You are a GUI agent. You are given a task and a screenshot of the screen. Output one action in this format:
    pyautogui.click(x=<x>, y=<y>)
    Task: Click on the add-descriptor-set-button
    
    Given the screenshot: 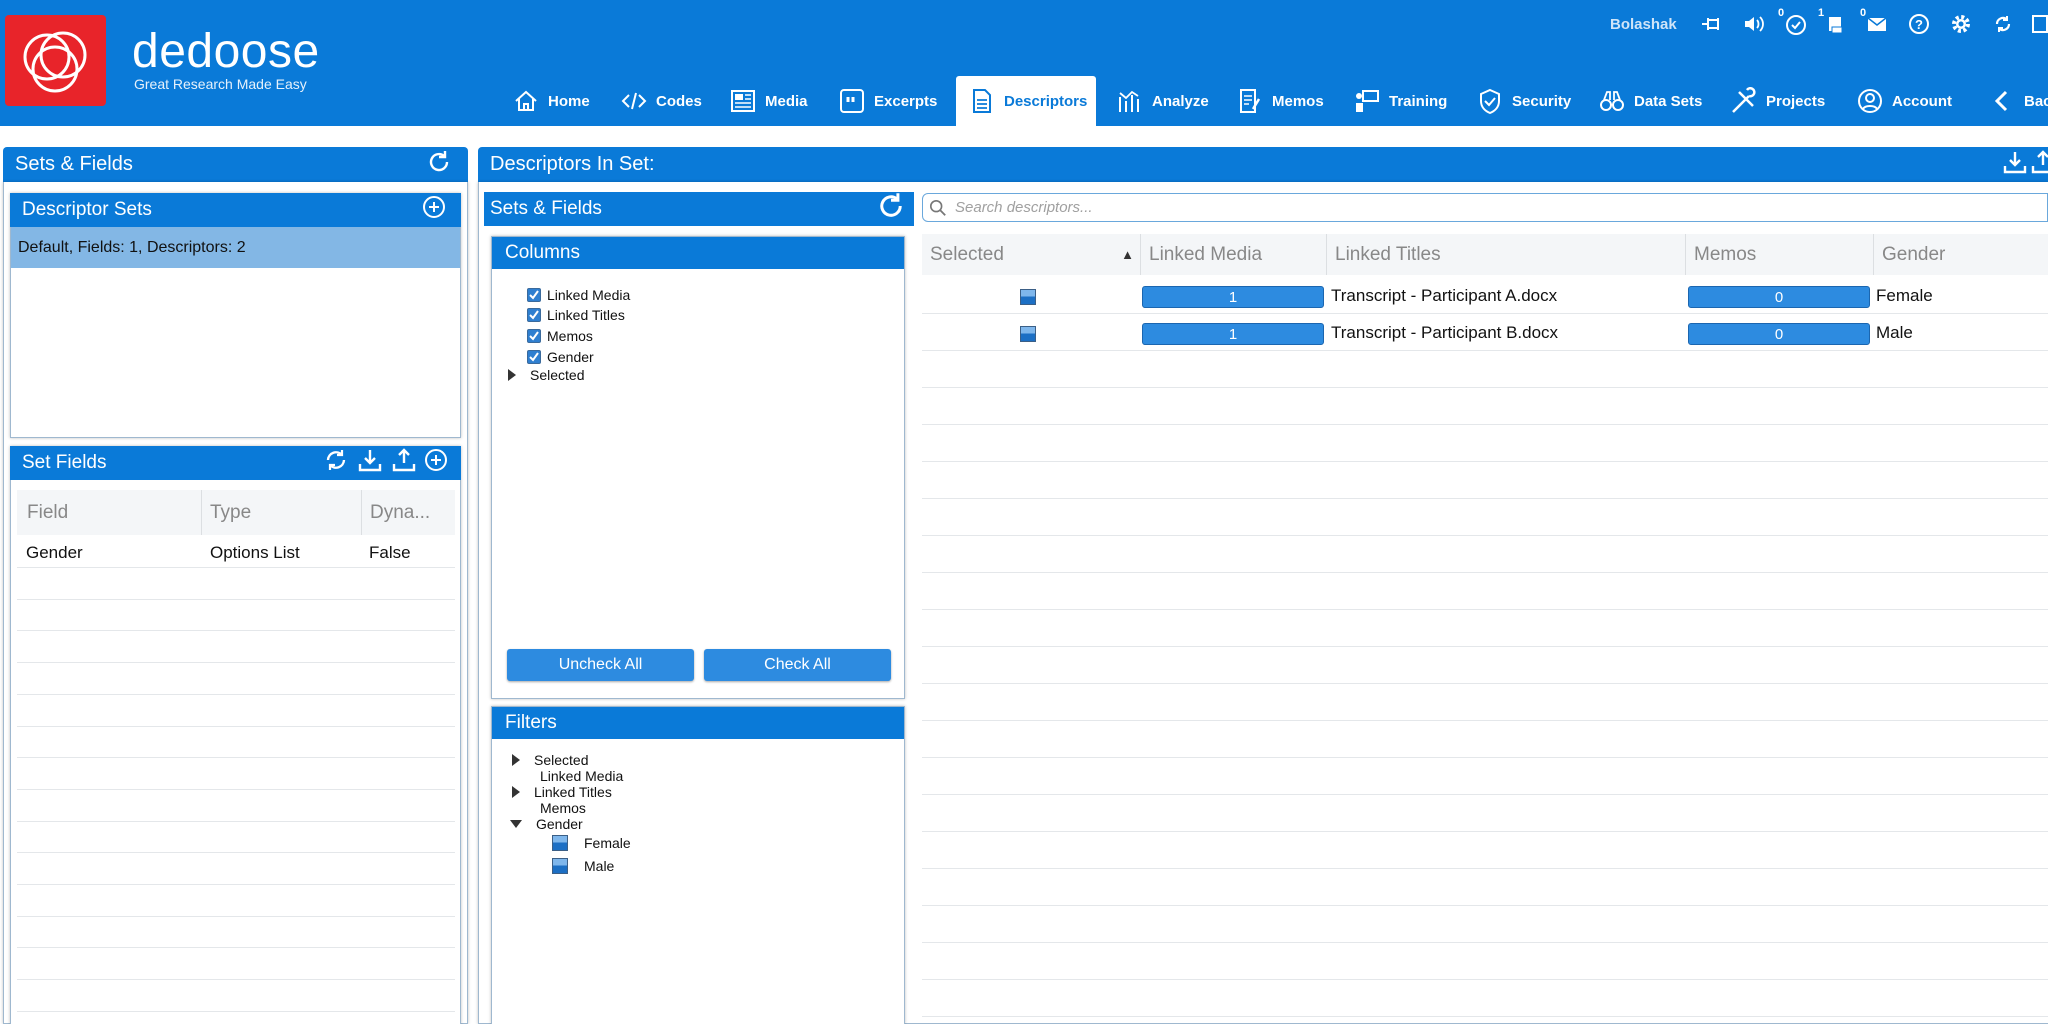 What is the action you would take?
    pyautogui.click(x=434, y=210)
    